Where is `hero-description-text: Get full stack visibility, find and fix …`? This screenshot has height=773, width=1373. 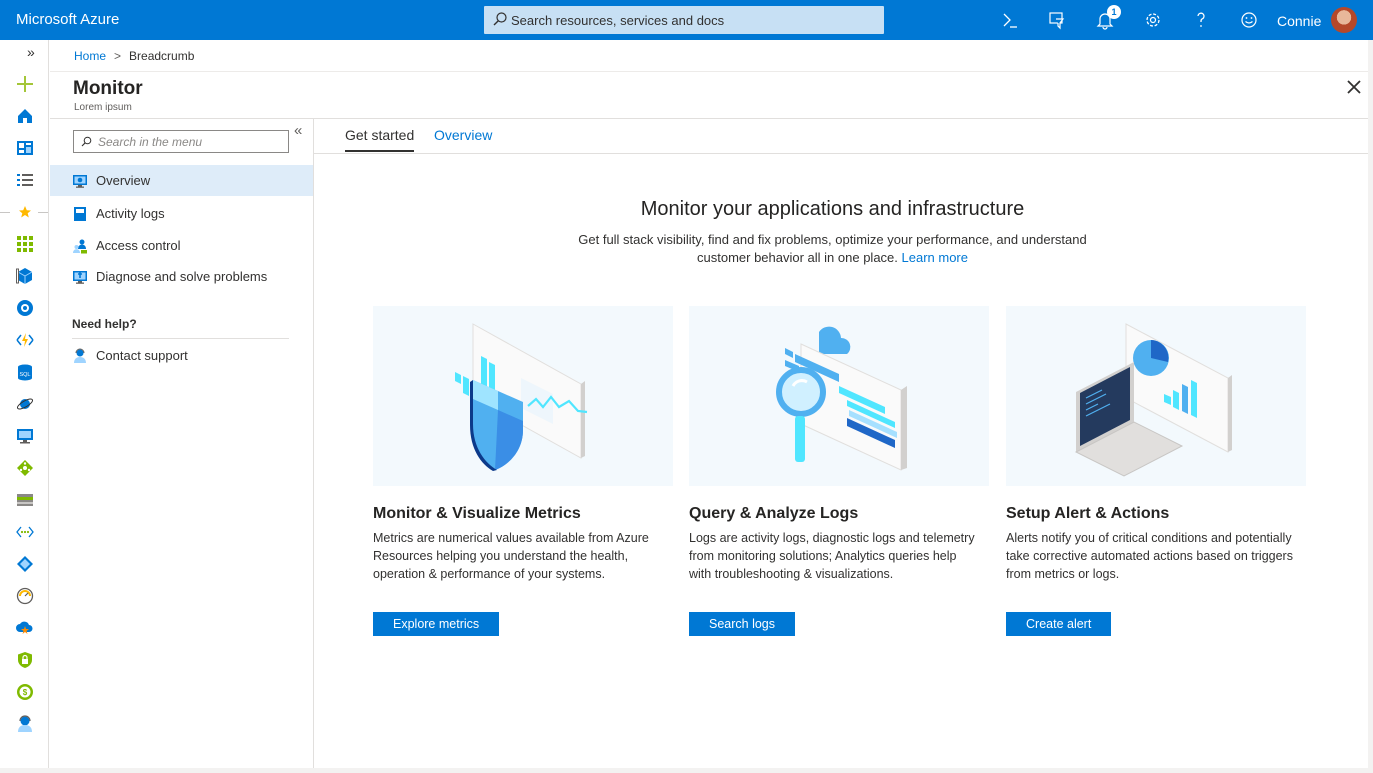 hero-description-text: Get full stack visibility, find and fix … is located at coordinates (832, 248).